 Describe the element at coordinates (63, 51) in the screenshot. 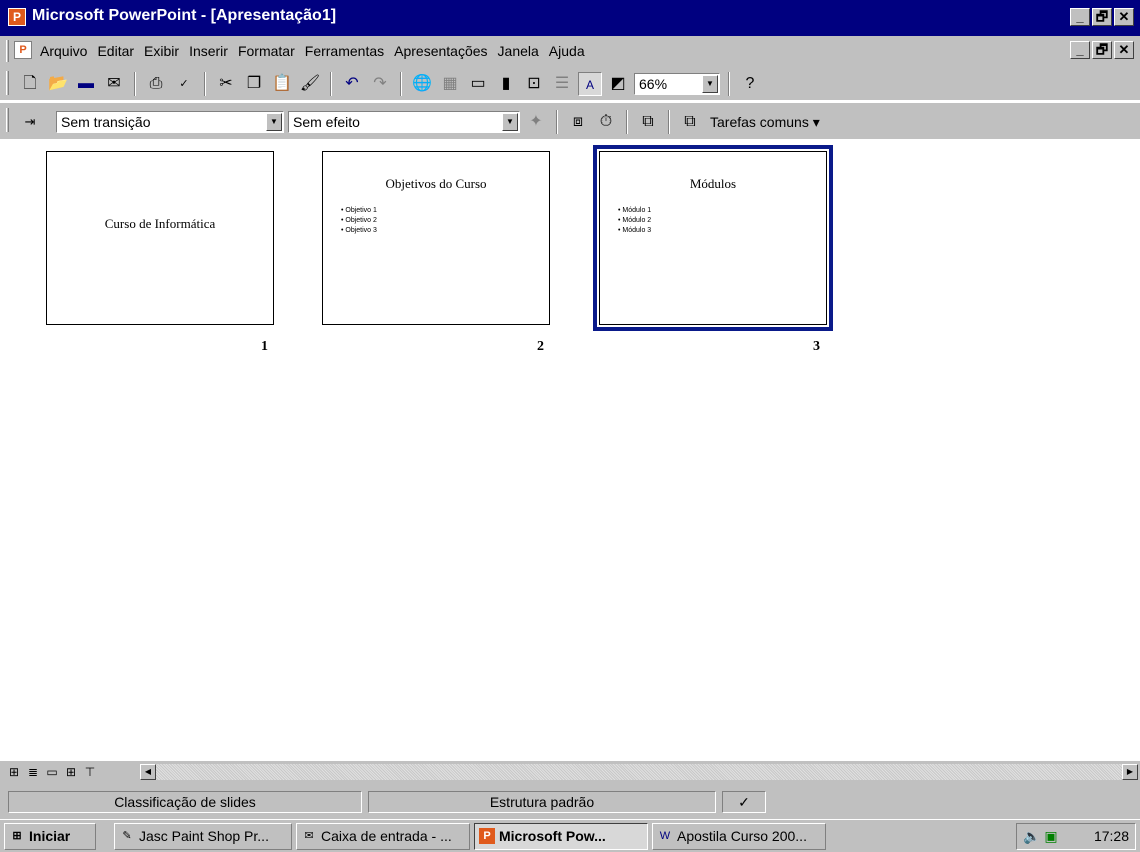

I see `menu-arquivo: Arquivo` at that location.